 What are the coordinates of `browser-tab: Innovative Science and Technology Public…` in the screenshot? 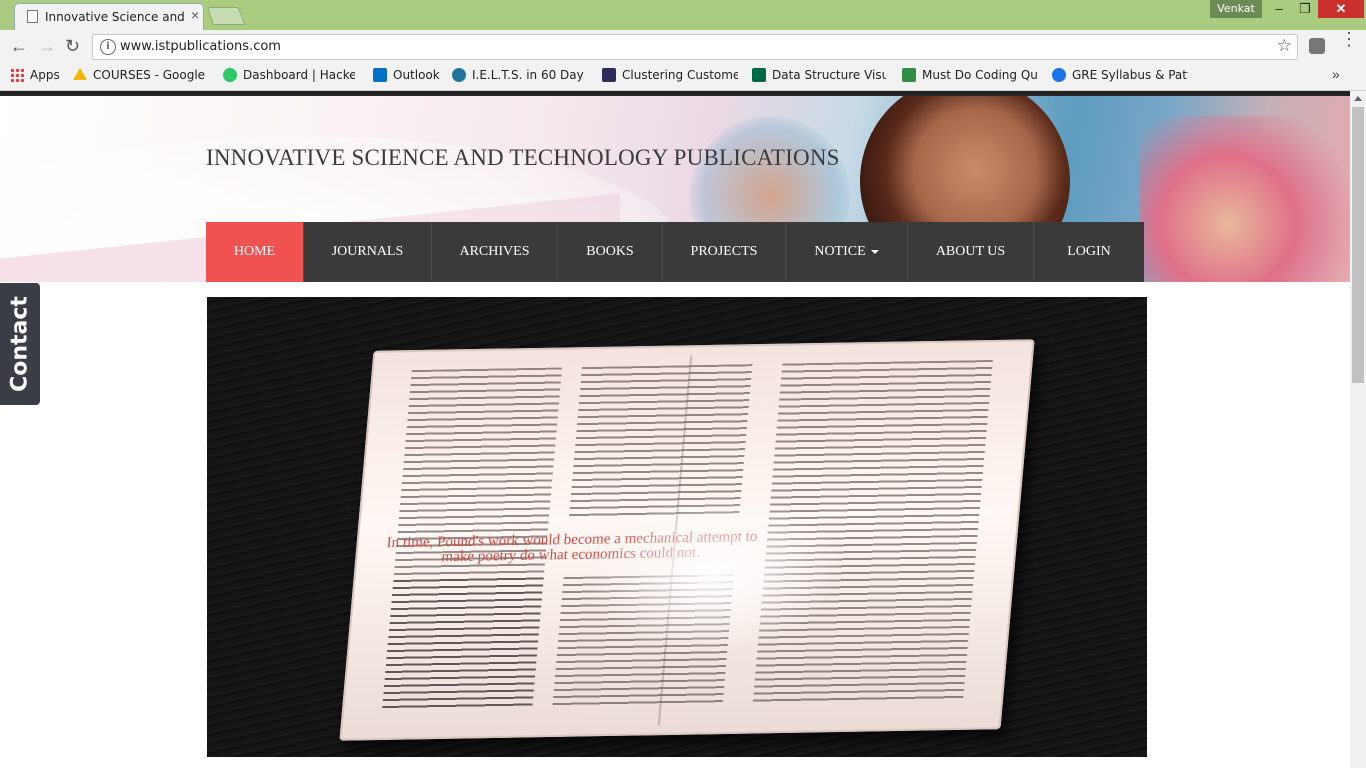 It's located at (109, 16).